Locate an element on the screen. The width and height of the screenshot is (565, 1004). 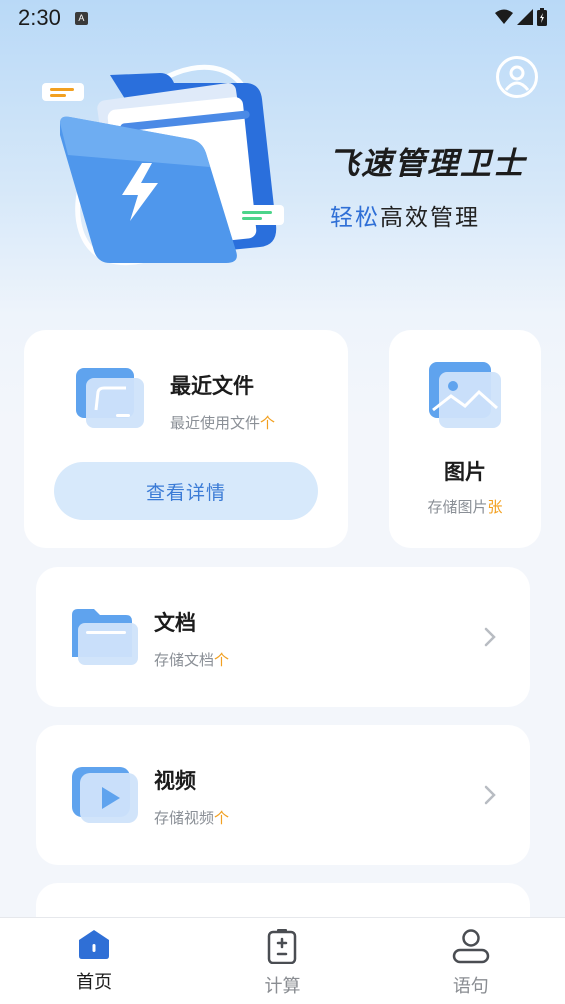
subtitle-rest: 高效管理 is located at coordinates (430, 218).